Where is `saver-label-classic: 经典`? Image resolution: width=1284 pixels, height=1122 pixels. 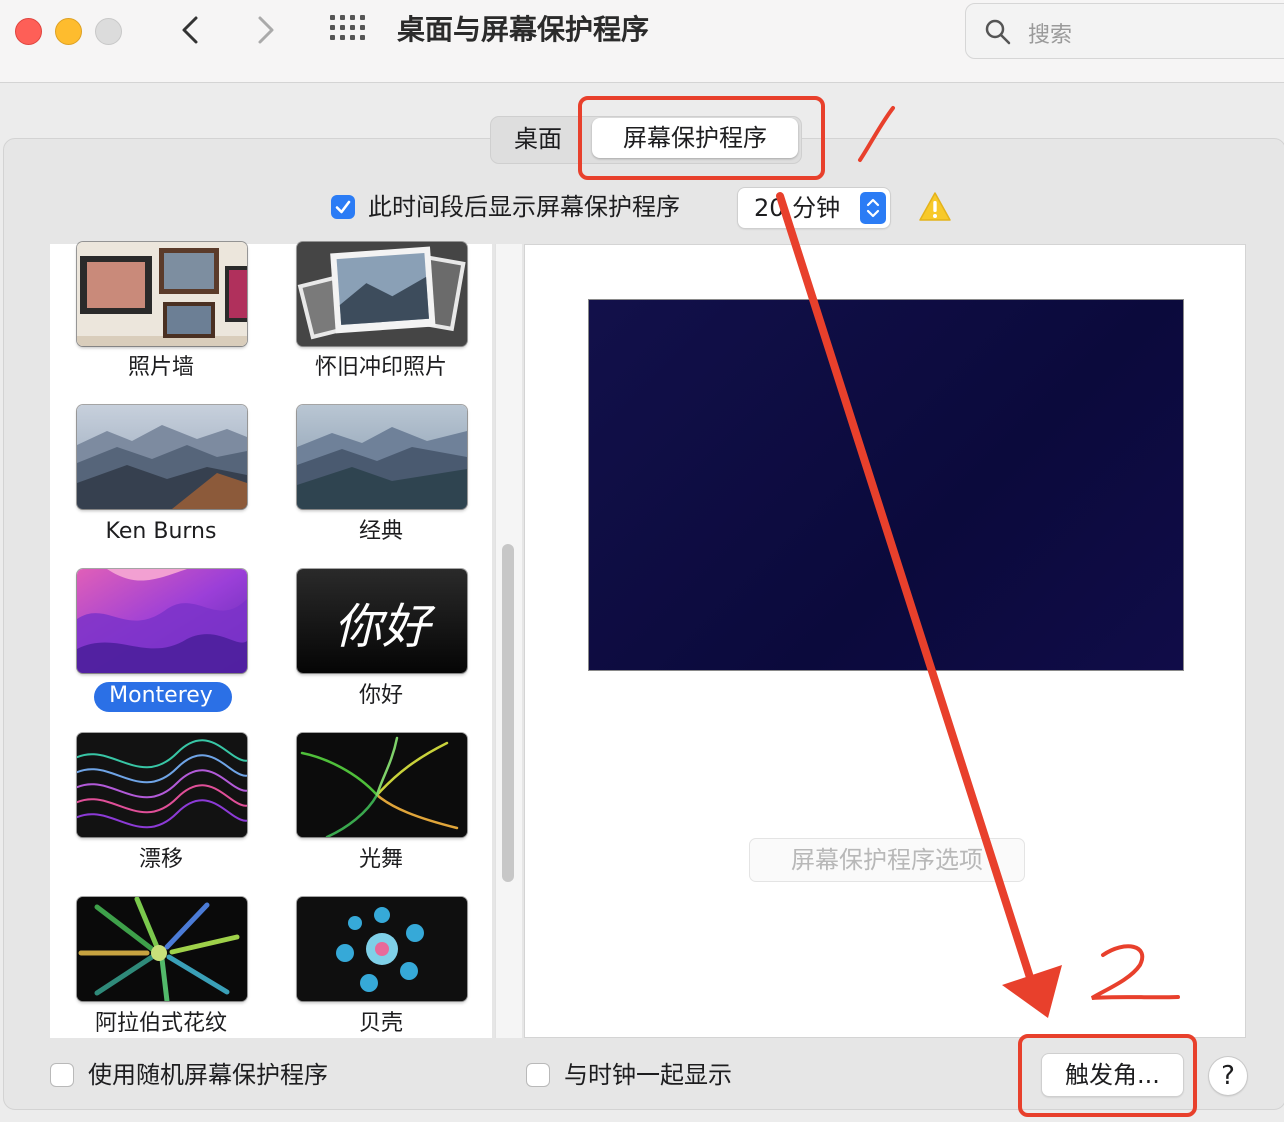 saver-label-classic: 经典 is located at coordinates (380, 531).